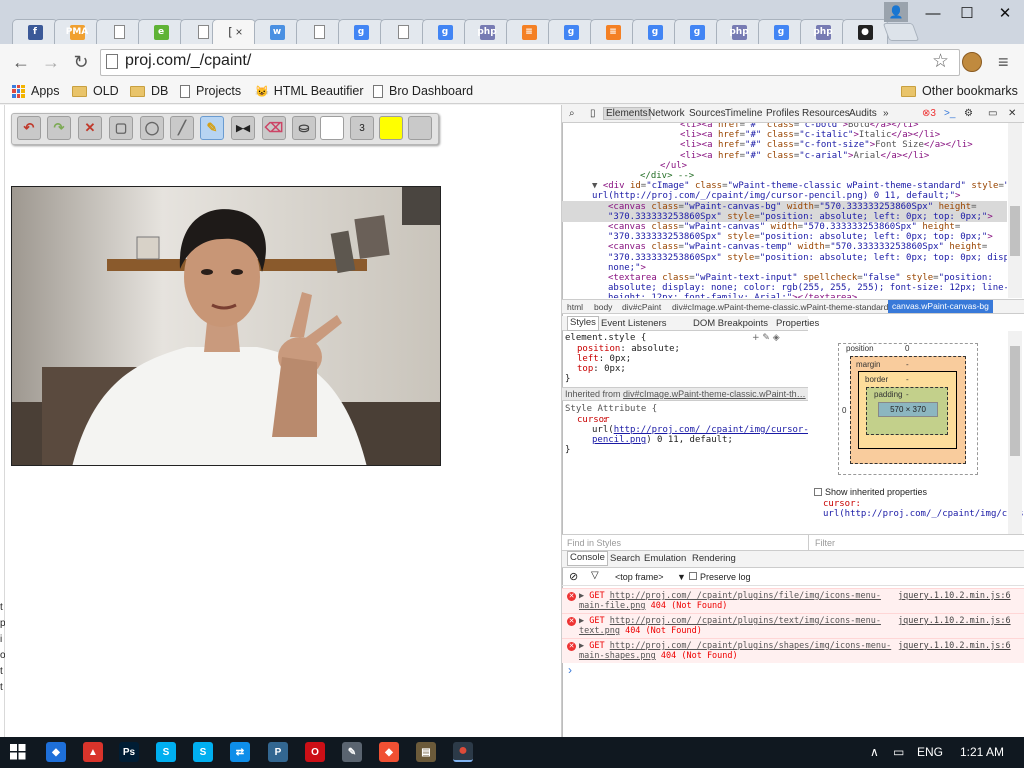 This screenshot has width=1024, height=768. I want to click on breadcrumb-item: html, so click(575, 307).